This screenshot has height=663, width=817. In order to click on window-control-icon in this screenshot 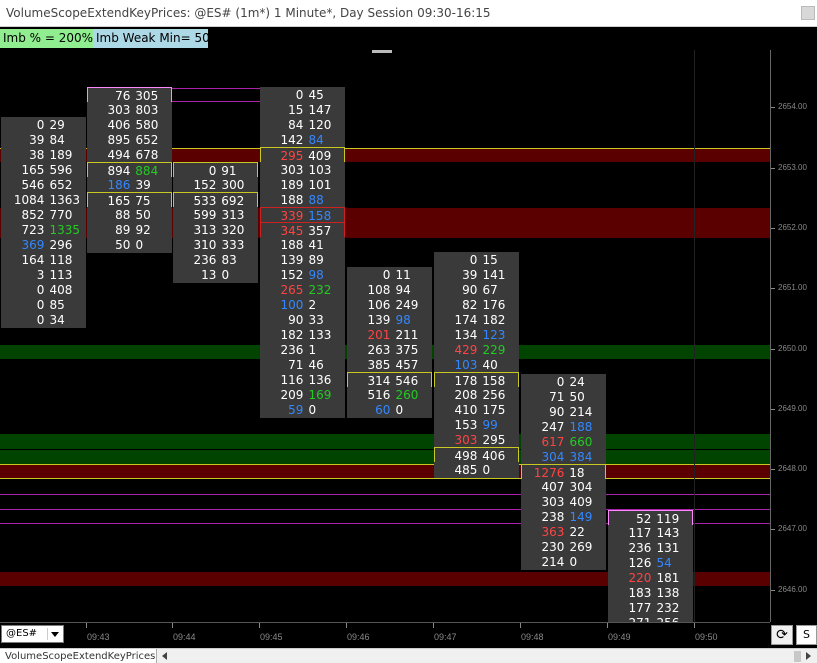, I will do `click(808, 13)`.